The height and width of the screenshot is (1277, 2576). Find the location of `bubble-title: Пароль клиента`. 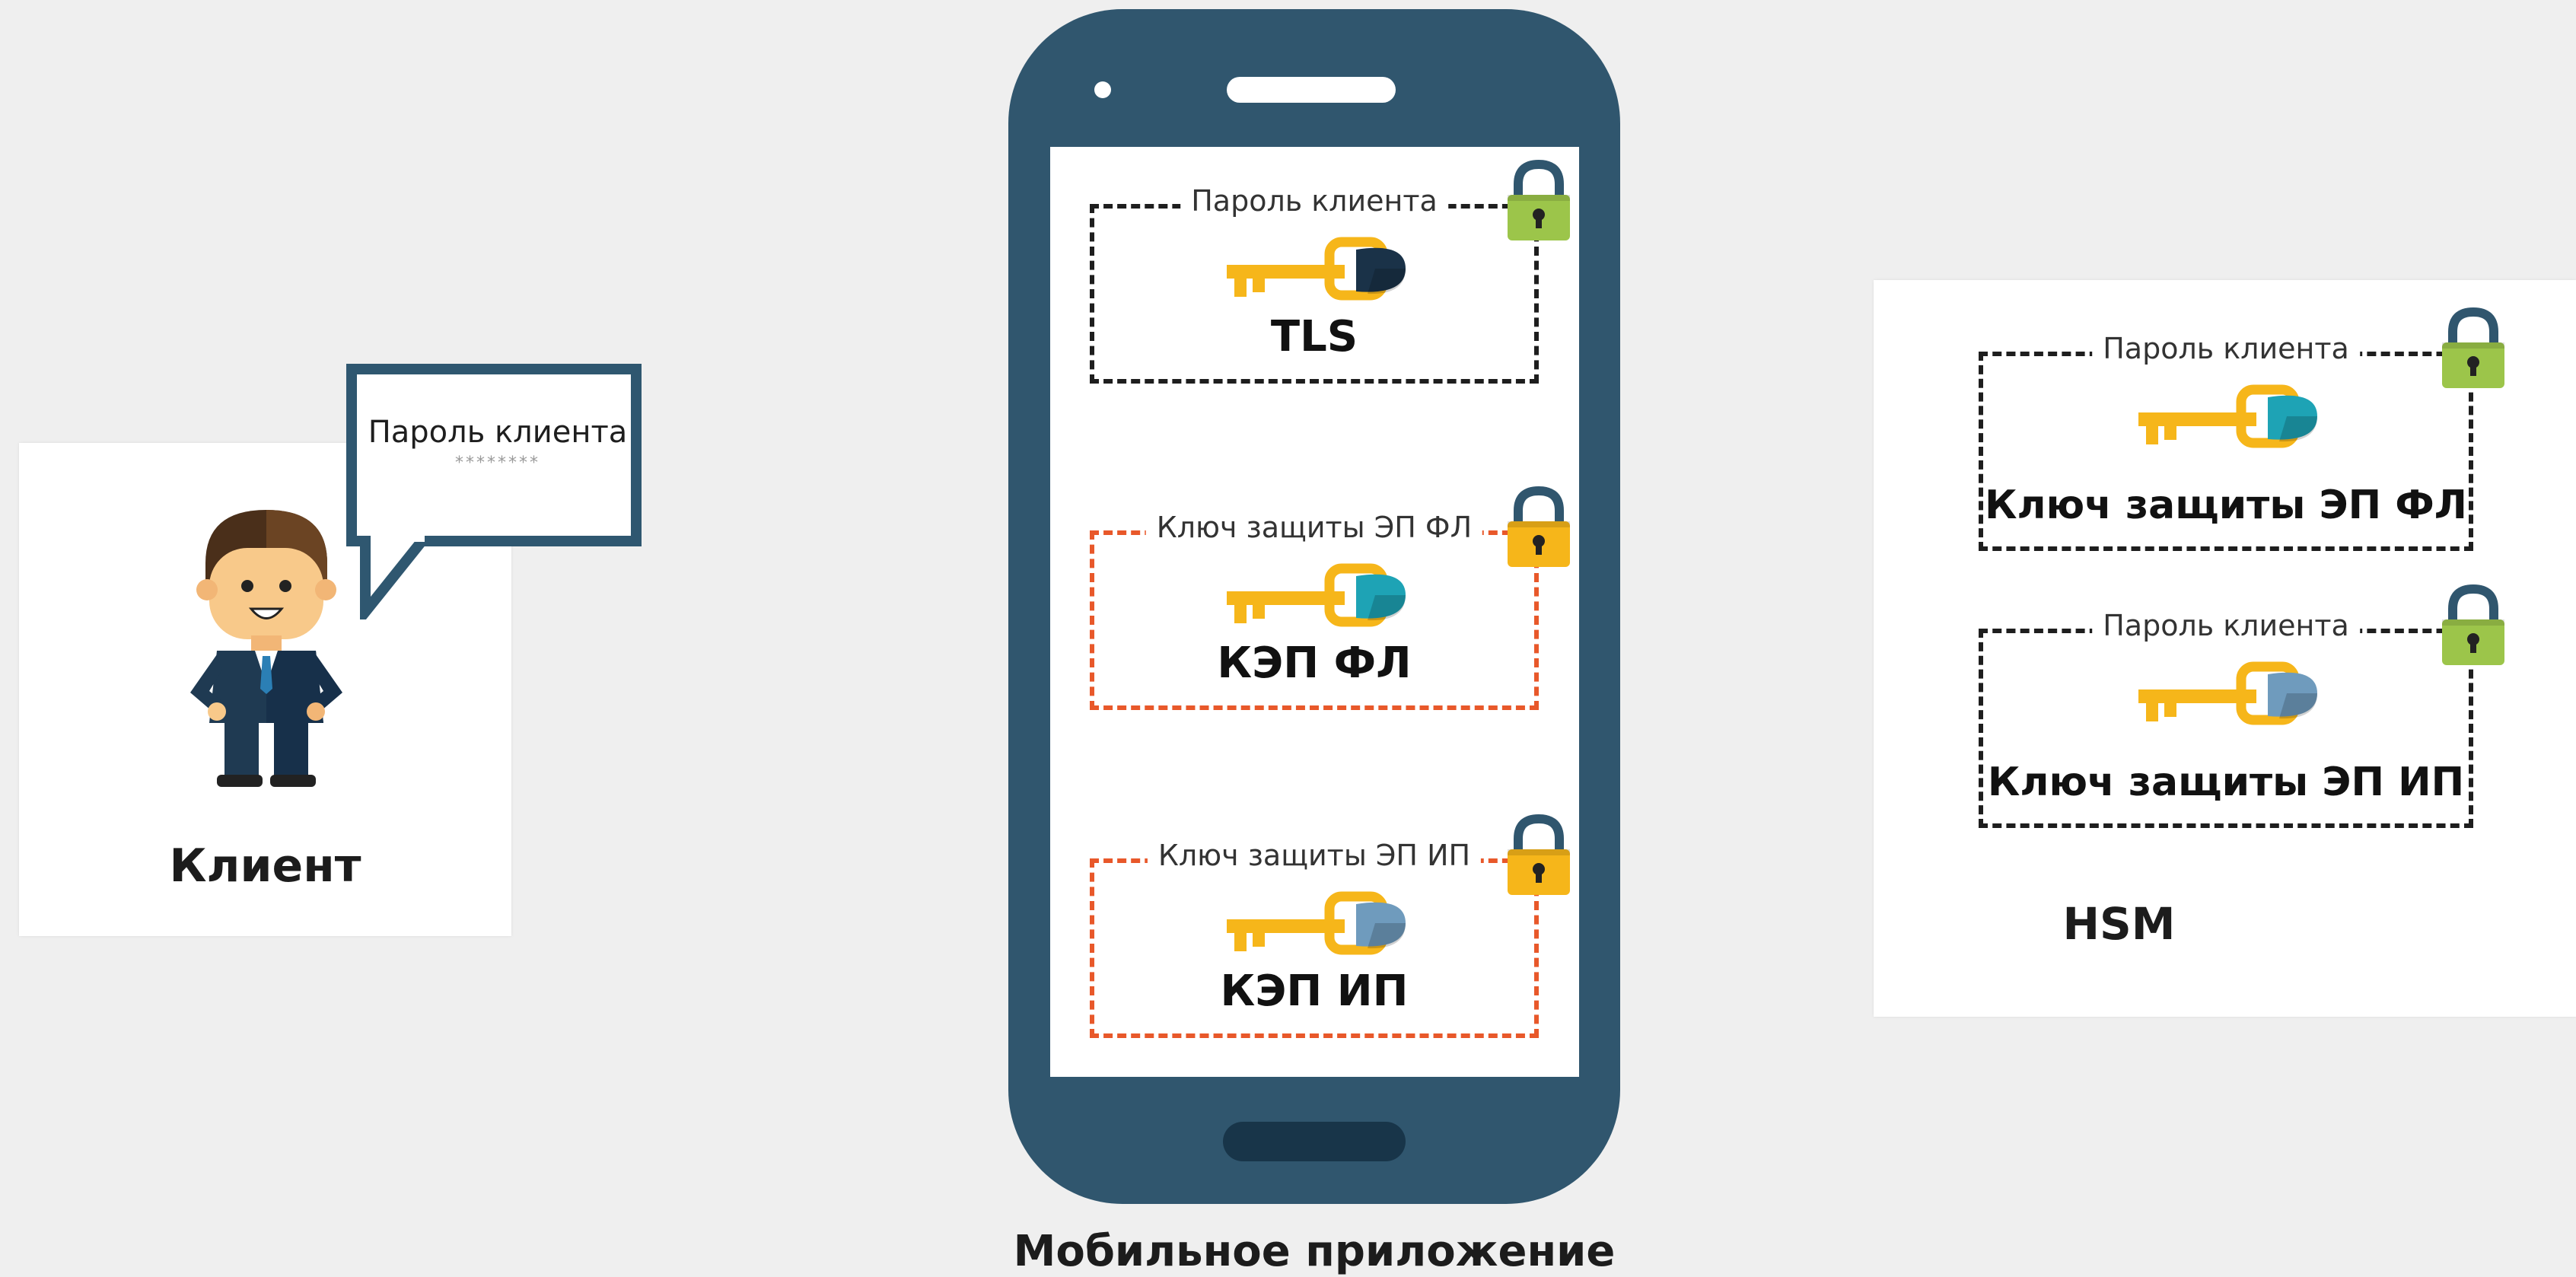

bubble-title: Пароль клиента is located at coordinates (498, 432).